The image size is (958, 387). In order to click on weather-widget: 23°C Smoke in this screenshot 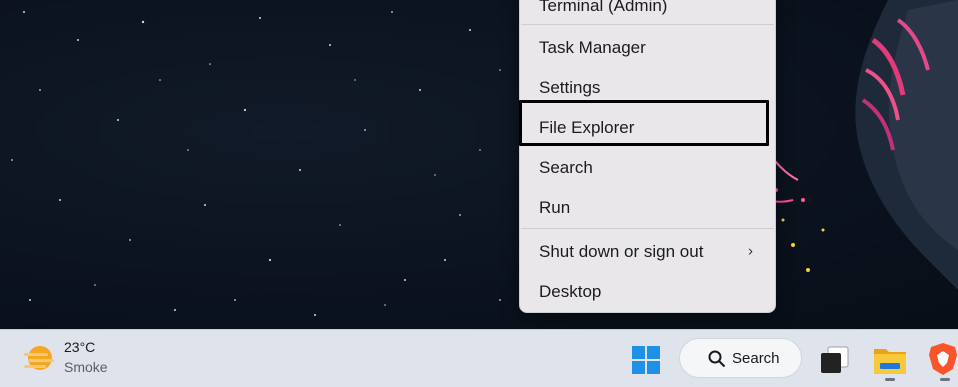, I will do `click(82, 360)`.